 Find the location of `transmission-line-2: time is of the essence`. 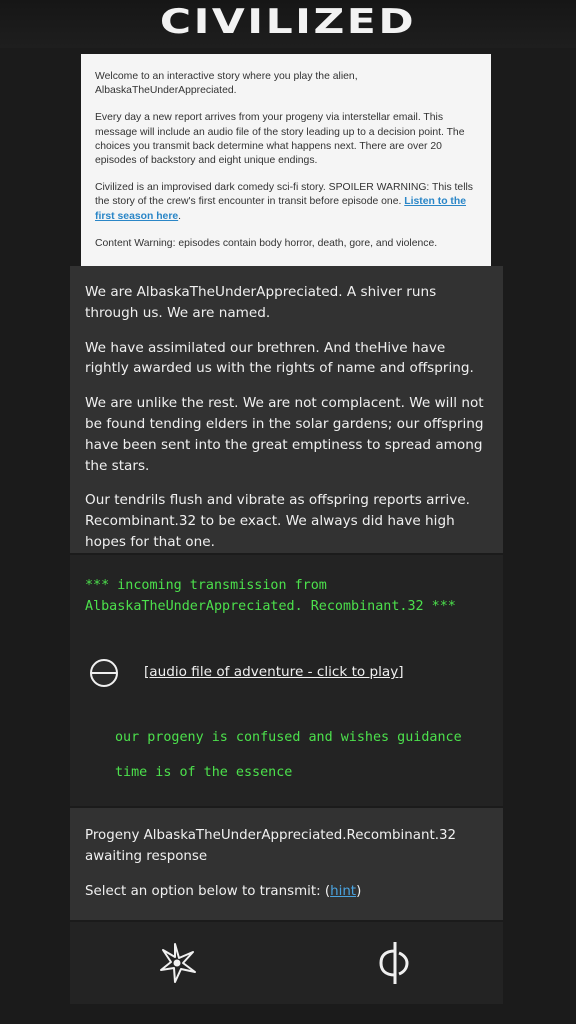

transmission-line-2: time is of the essence is located at coordinates (204, 772).